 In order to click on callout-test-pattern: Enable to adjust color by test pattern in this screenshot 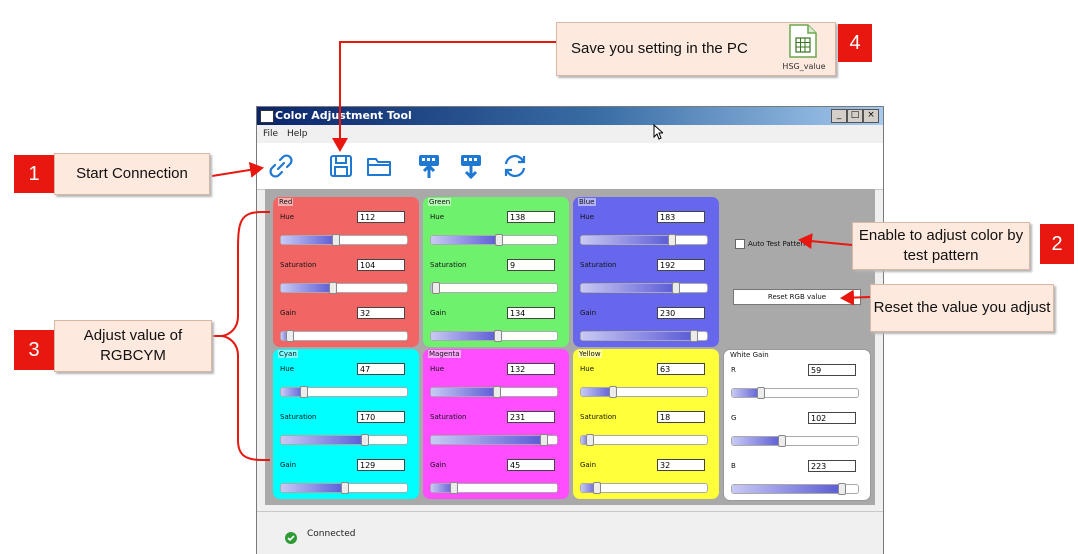, I will do `click(941, 246)`.